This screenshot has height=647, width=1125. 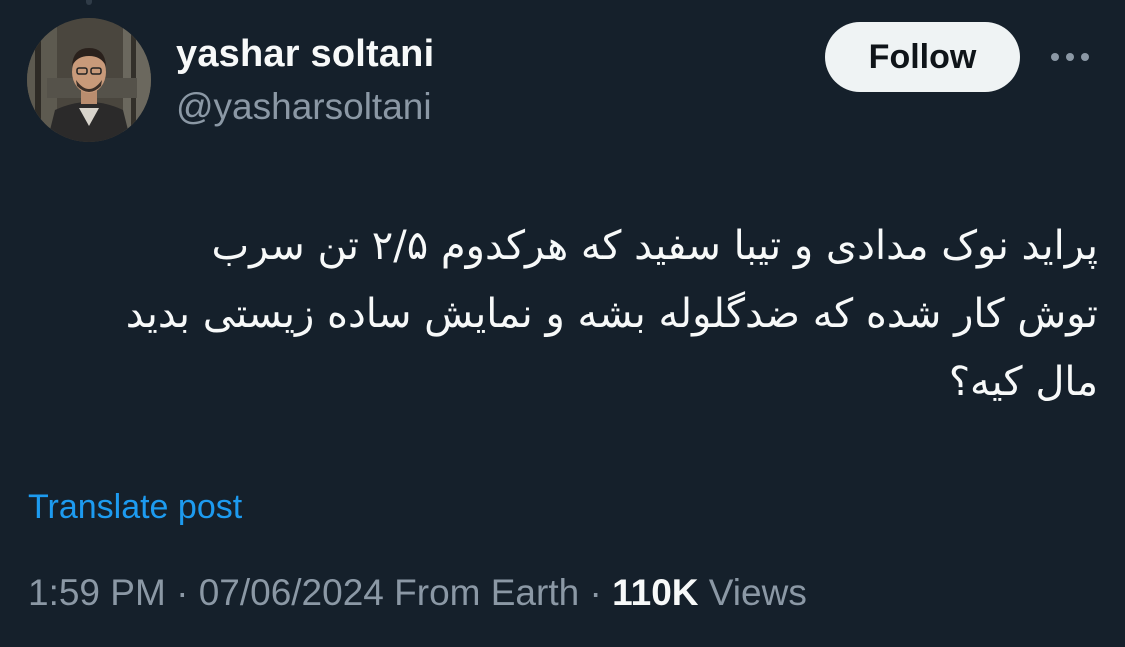 I want to click on post-date: 07/06/2024, so click(x=291, y=592).